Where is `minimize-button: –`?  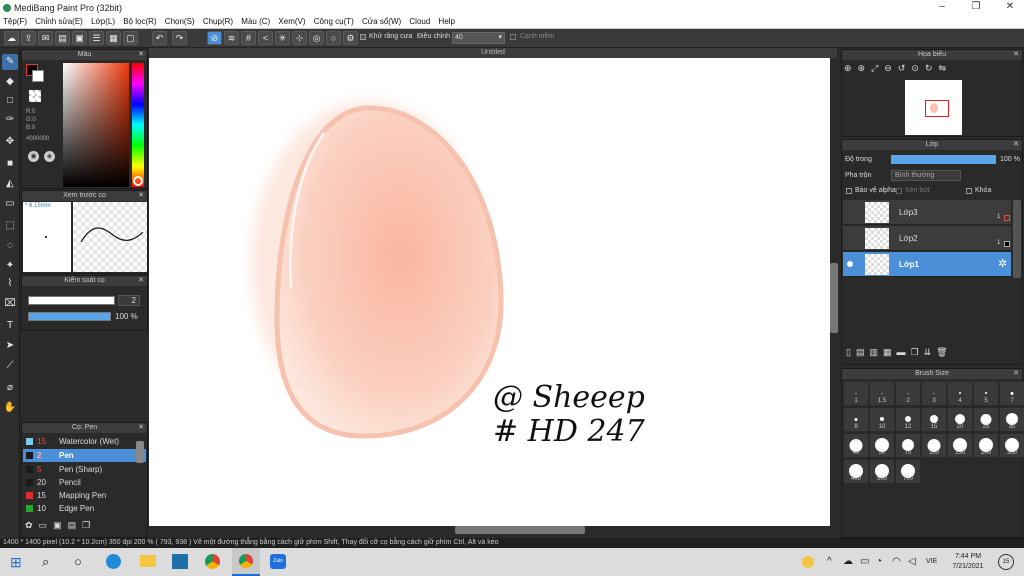
minimize-button: – is located at coordinates (942, 8).